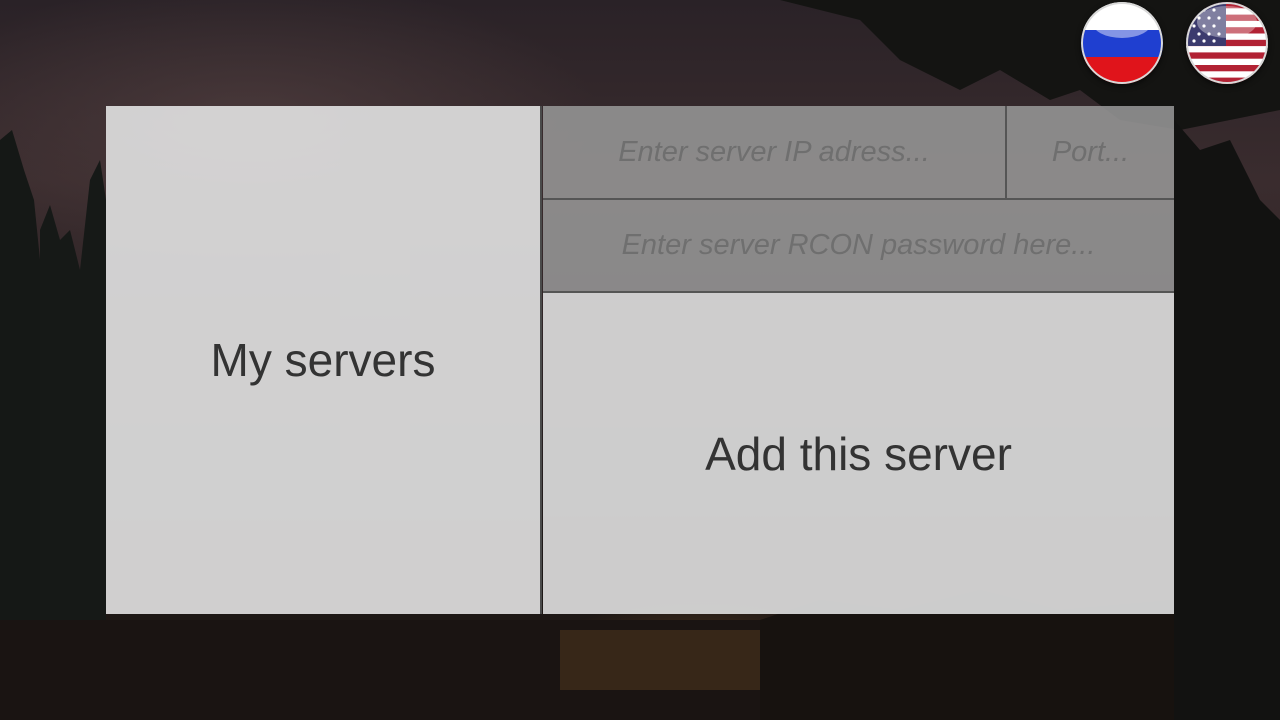 The height and width of the screenshot is (720, 1280). Describe the element at coordinates (858, 245) in the screenshot. I see `rcon-password-input` at that location.